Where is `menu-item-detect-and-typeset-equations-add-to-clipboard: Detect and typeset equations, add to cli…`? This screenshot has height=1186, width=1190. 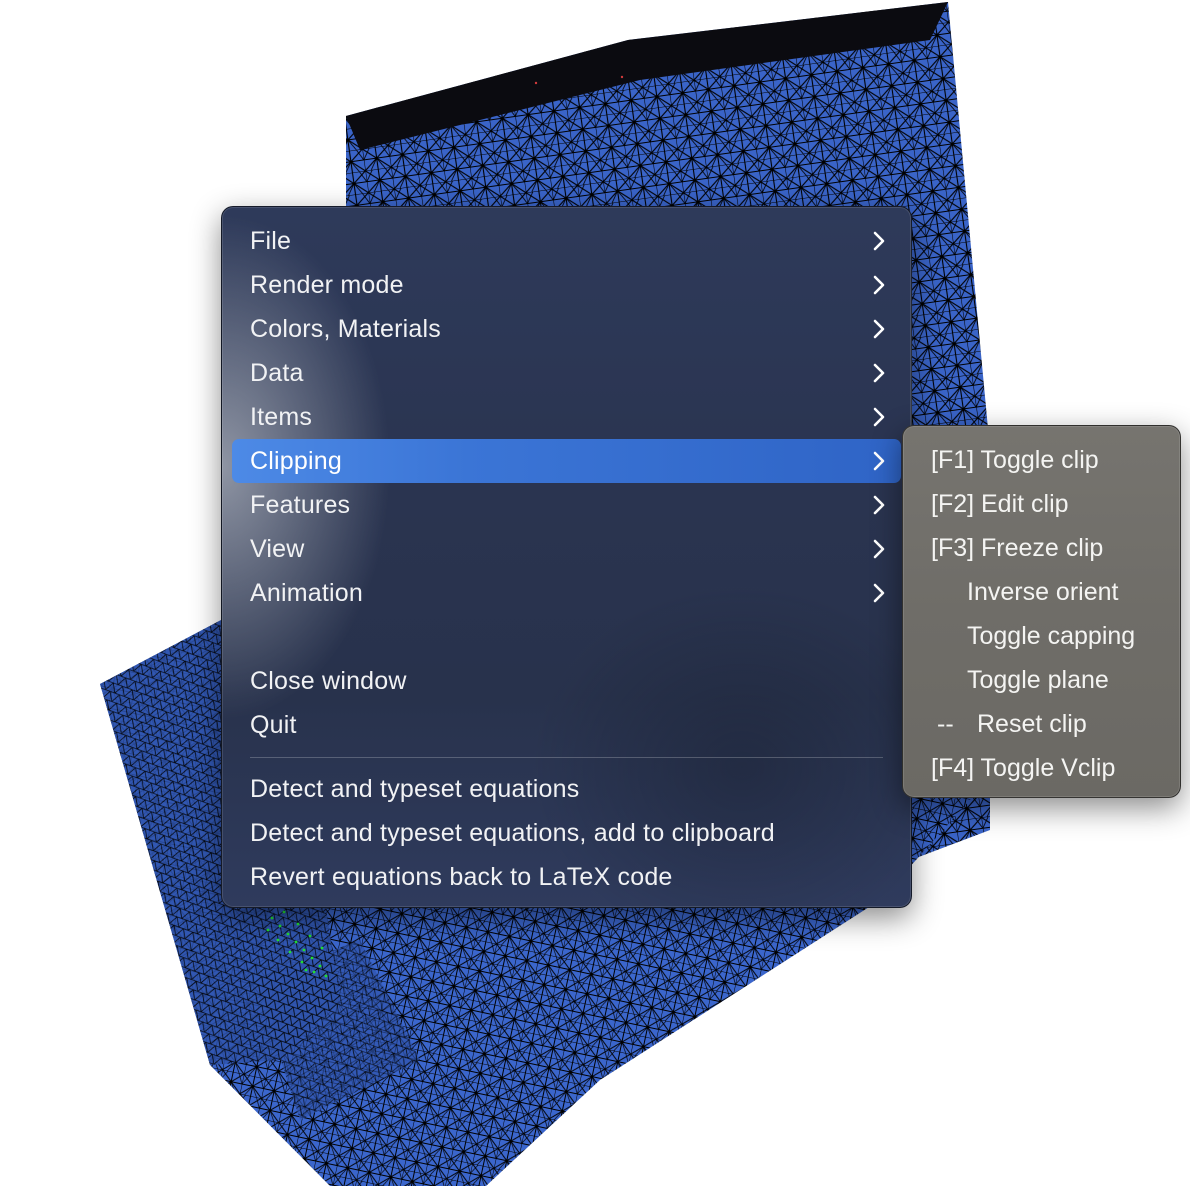 menu-item-detect-and-typeset-equations-add-to-clipboard: Detect and typeset equations, add to cli… is located at coordinates (566, 833).